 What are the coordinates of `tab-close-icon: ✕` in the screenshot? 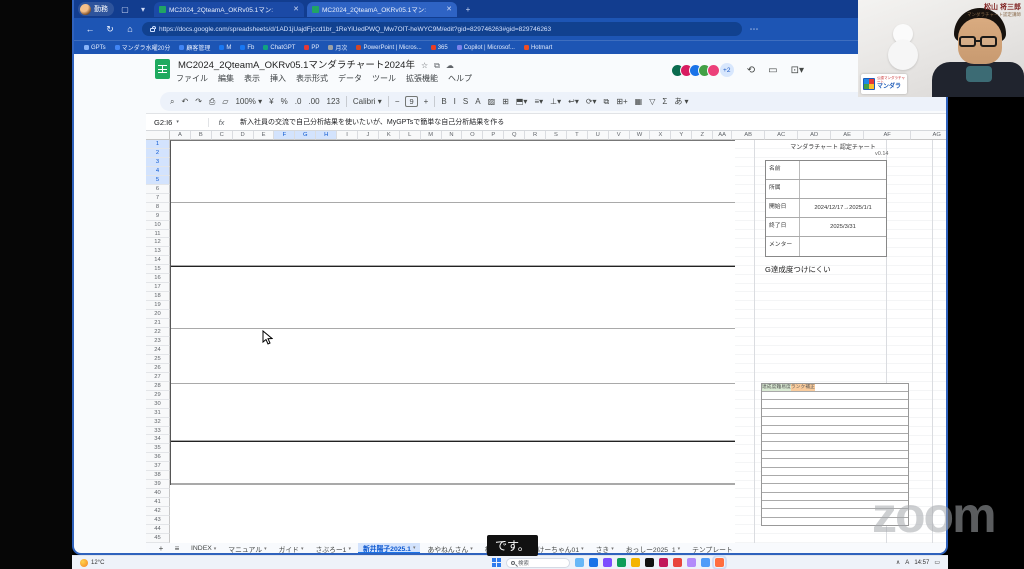 It's located at (296, 9).